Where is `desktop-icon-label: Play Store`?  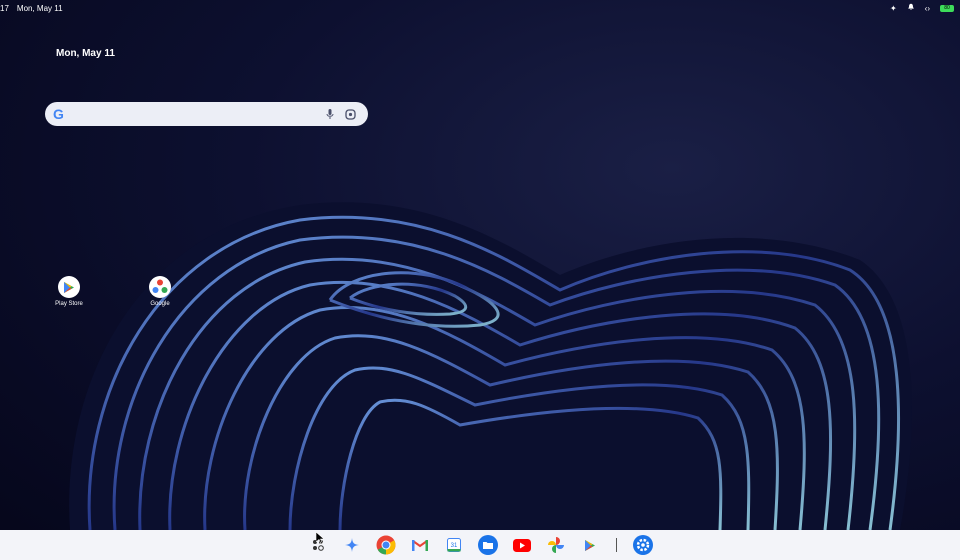
desktop-icon-label: Play Store is located at coordinates (69, 304).